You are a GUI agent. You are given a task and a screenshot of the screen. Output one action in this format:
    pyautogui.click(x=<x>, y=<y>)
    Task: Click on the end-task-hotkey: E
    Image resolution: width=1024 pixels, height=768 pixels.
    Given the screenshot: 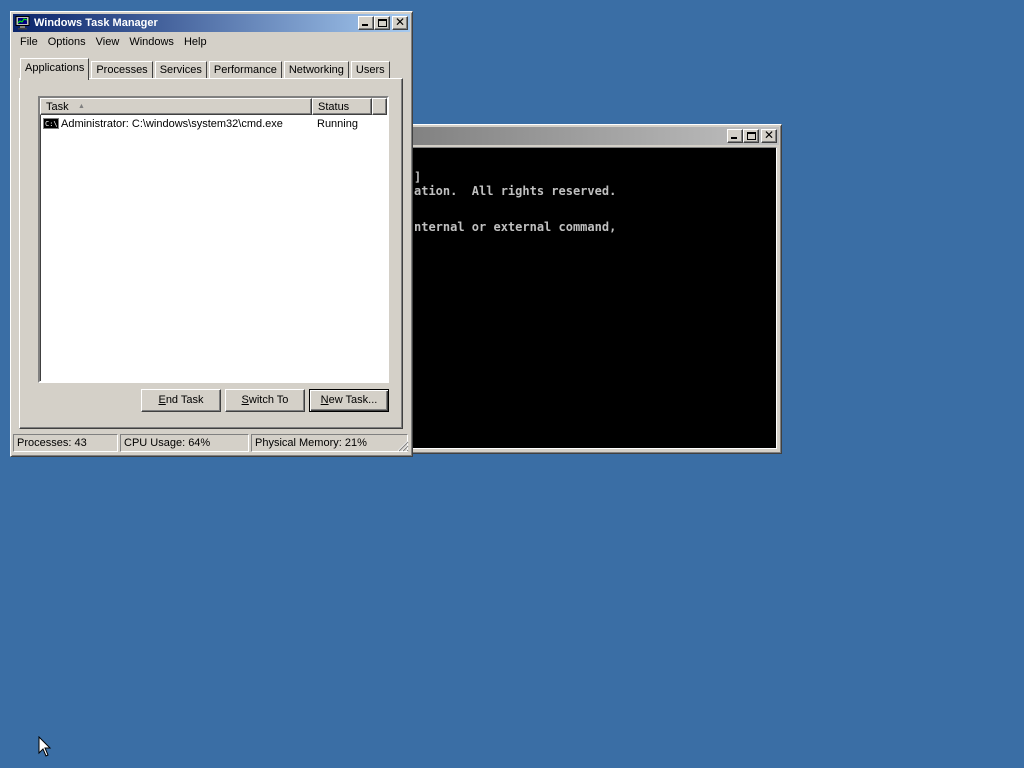 What is the action you would take?
    pyautogui.click(x=162, y=400)
    